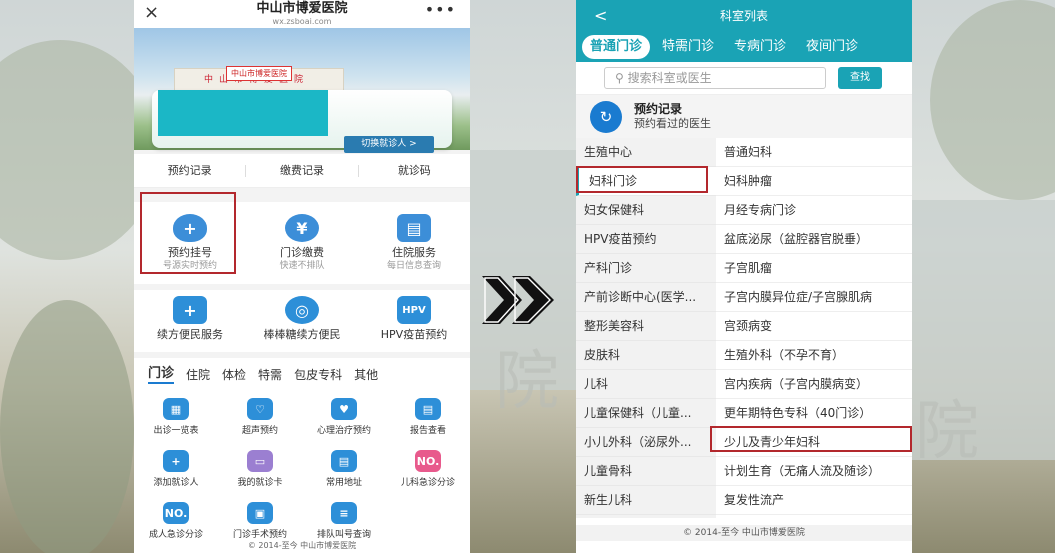 The image size is (1055, 553). I want to click on quick-link-appointments: 预约记录, so click(190, 170).